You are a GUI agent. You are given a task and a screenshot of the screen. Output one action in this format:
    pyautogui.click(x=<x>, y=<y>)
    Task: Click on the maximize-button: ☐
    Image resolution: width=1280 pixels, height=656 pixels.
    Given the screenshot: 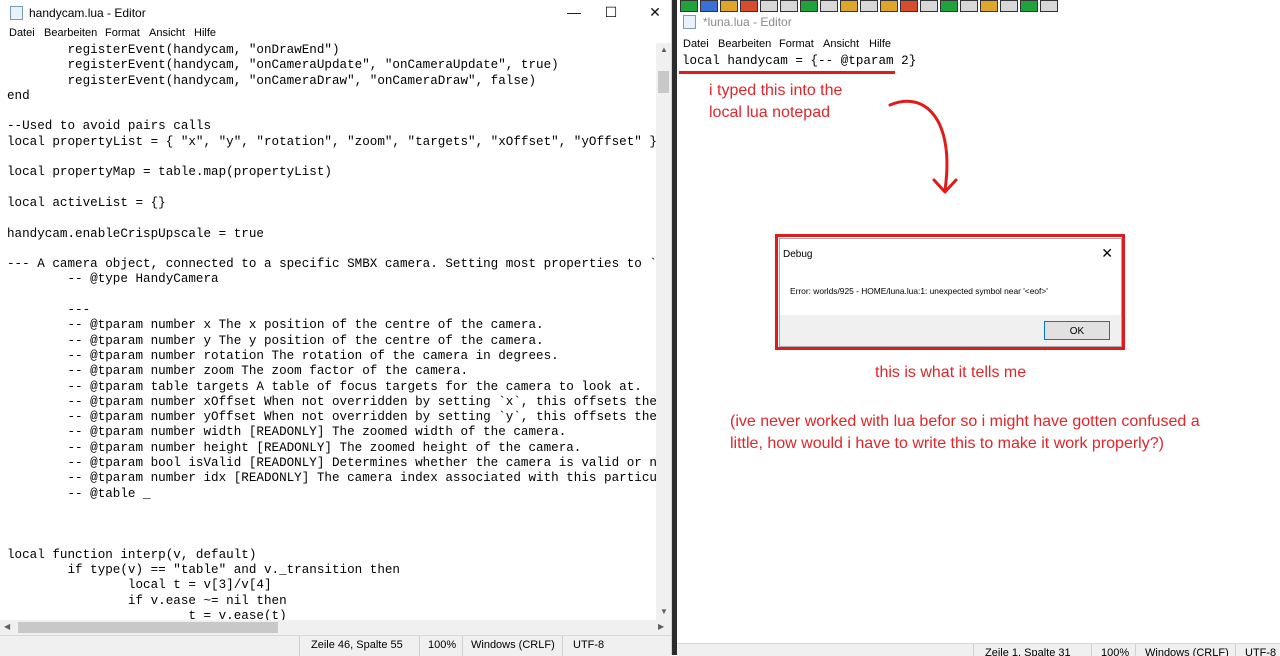 What is the action you would take?
    pyautogui.click(x=611, y=12)
    